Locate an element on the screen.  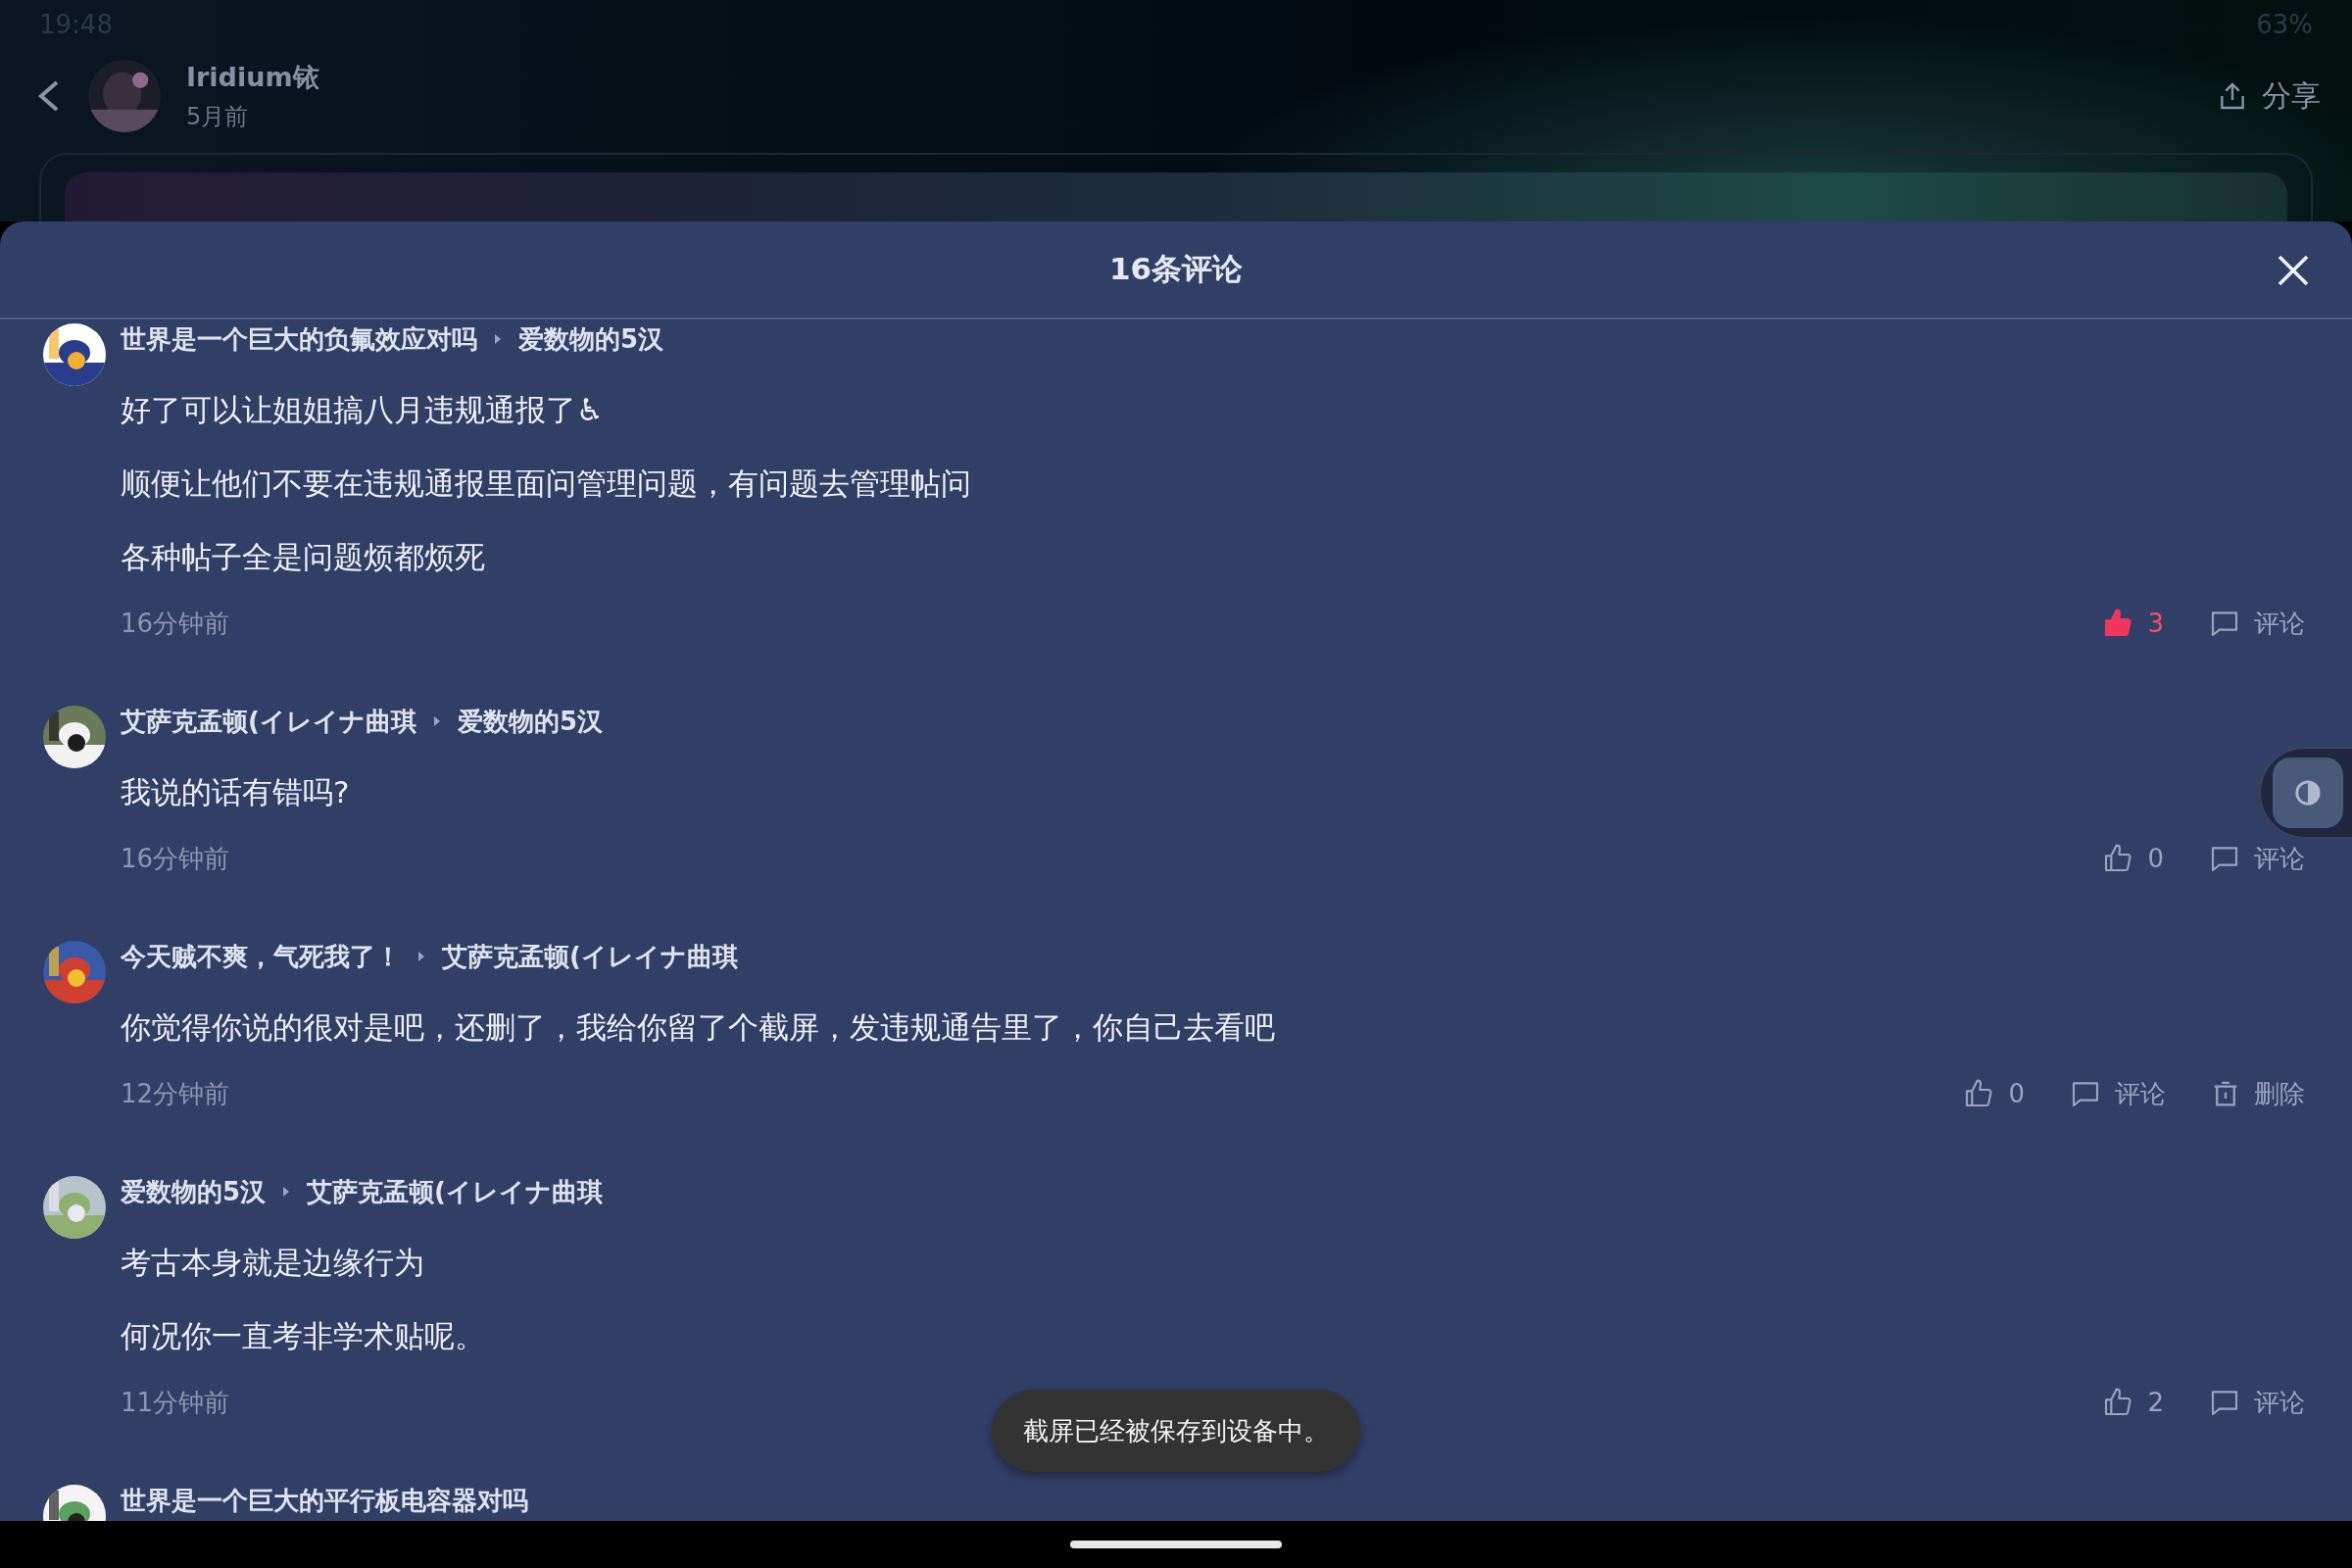
user-name: 今天贼不爽，气死我了！ is located at coordinates (261, 956).